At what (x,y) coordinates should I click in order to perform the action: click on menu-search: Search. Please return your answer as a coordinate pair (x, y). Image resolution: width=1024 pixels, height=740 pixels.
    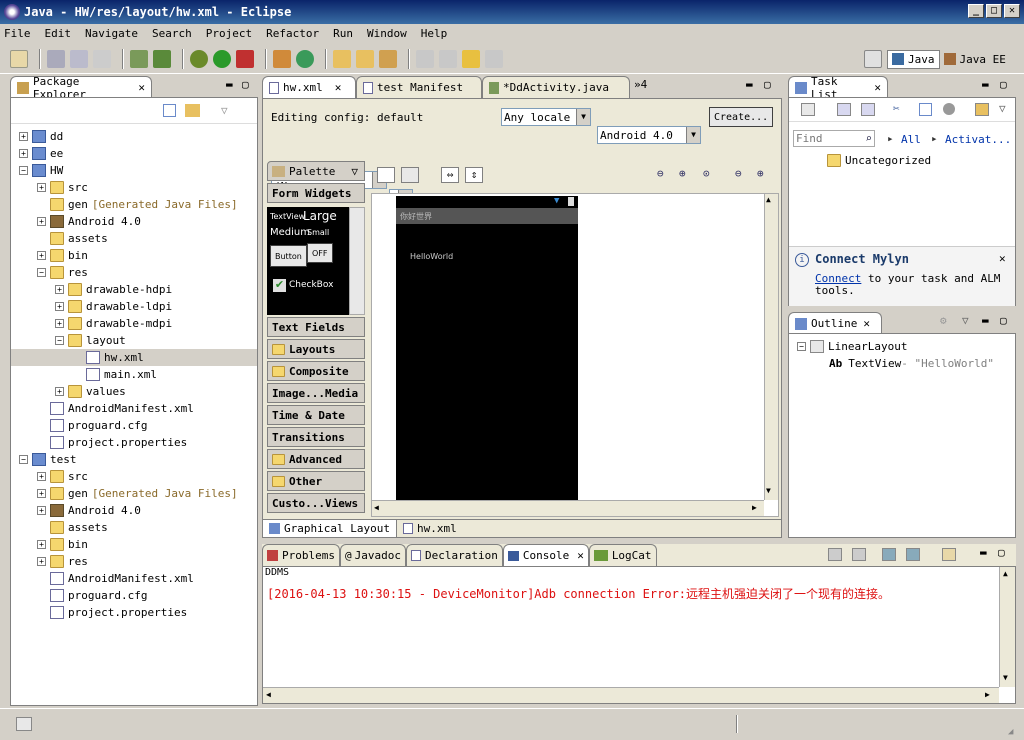
    Looking at the image, I should click on (172, 33).